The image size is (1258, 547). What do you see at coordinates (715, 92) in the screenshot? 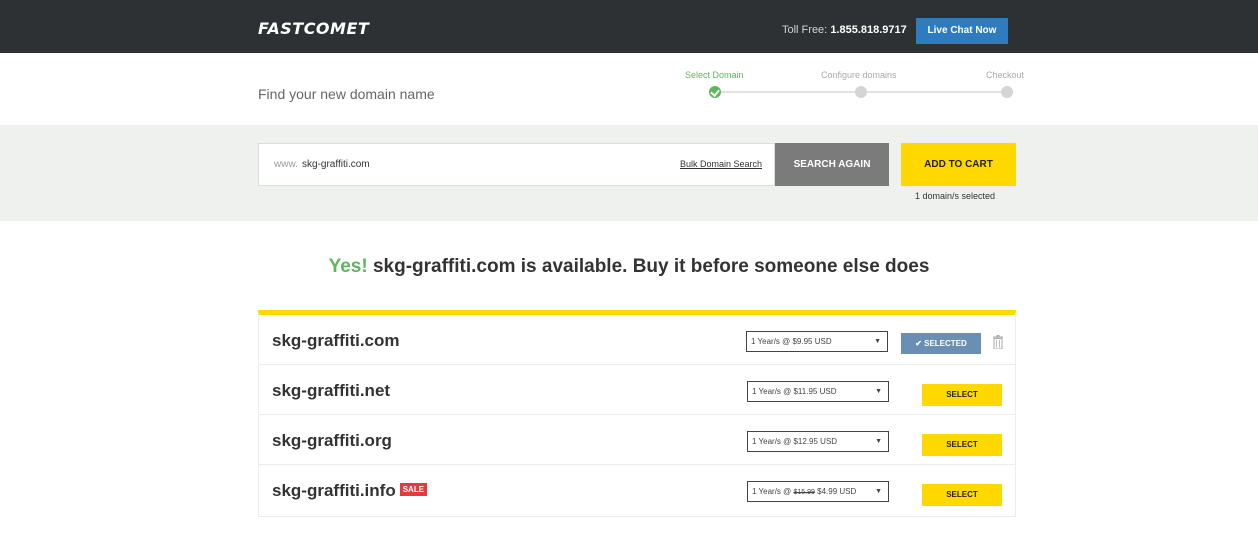
I see `check-circle-icon` at bounding box center [715, 92].